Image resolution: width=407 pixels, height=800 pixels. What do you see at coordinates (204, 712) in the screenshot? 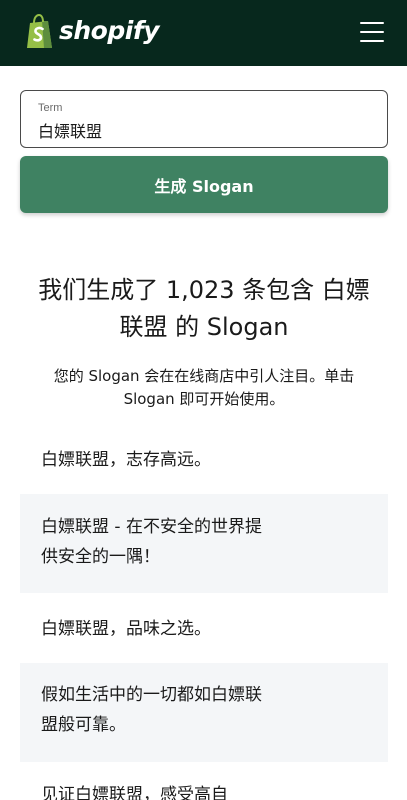
I see `slogan-item: 假如生活中的一切都如白嫖联 盟般可靠。` at bounding box center [204, 712].